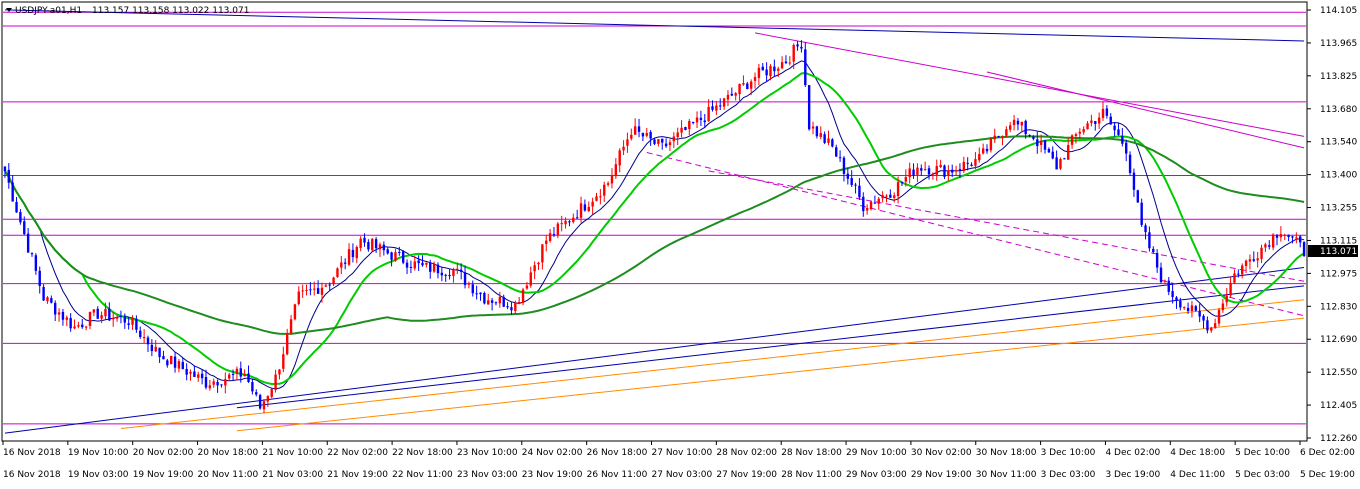 The image size is (1360, 489). What do you see at coordinates (422, 475) in the screenshot?
I see `time-tick-label-lower: 22 Nov 11:00` at bounding box center [422, 475].